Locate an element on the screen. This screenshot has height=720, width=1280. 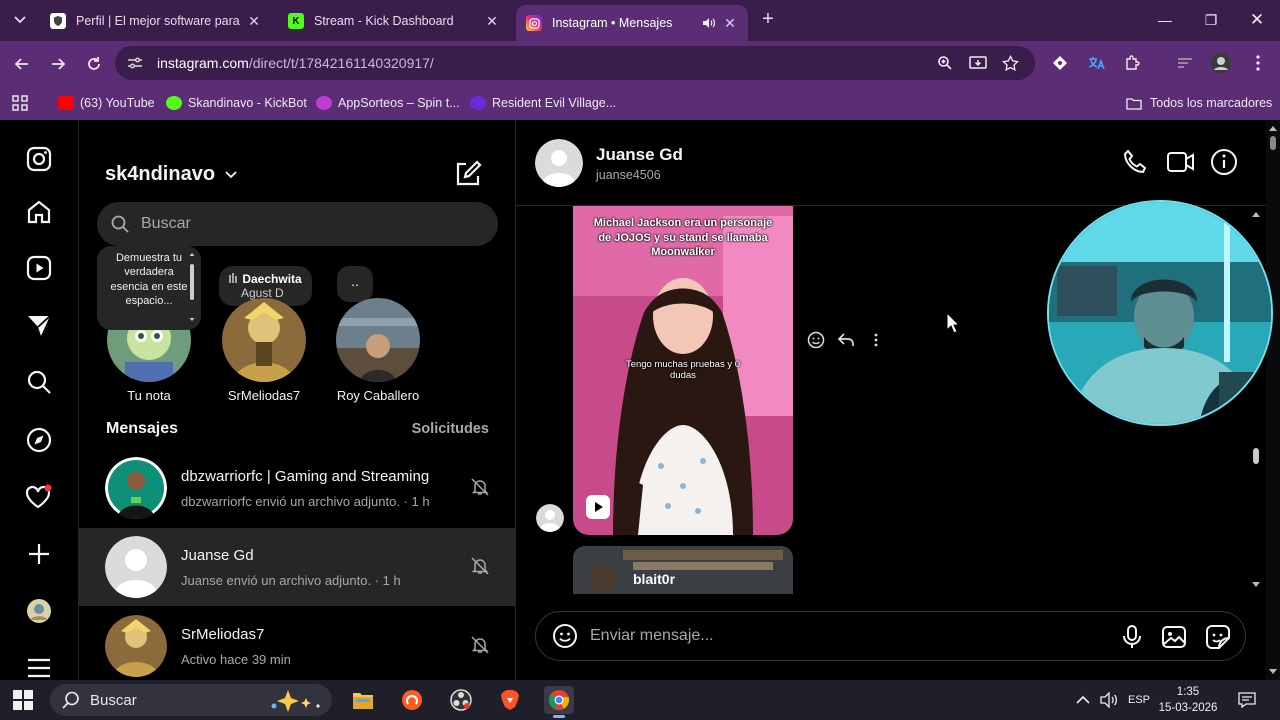
video-call-icon is located at coordinates (1181, 163).